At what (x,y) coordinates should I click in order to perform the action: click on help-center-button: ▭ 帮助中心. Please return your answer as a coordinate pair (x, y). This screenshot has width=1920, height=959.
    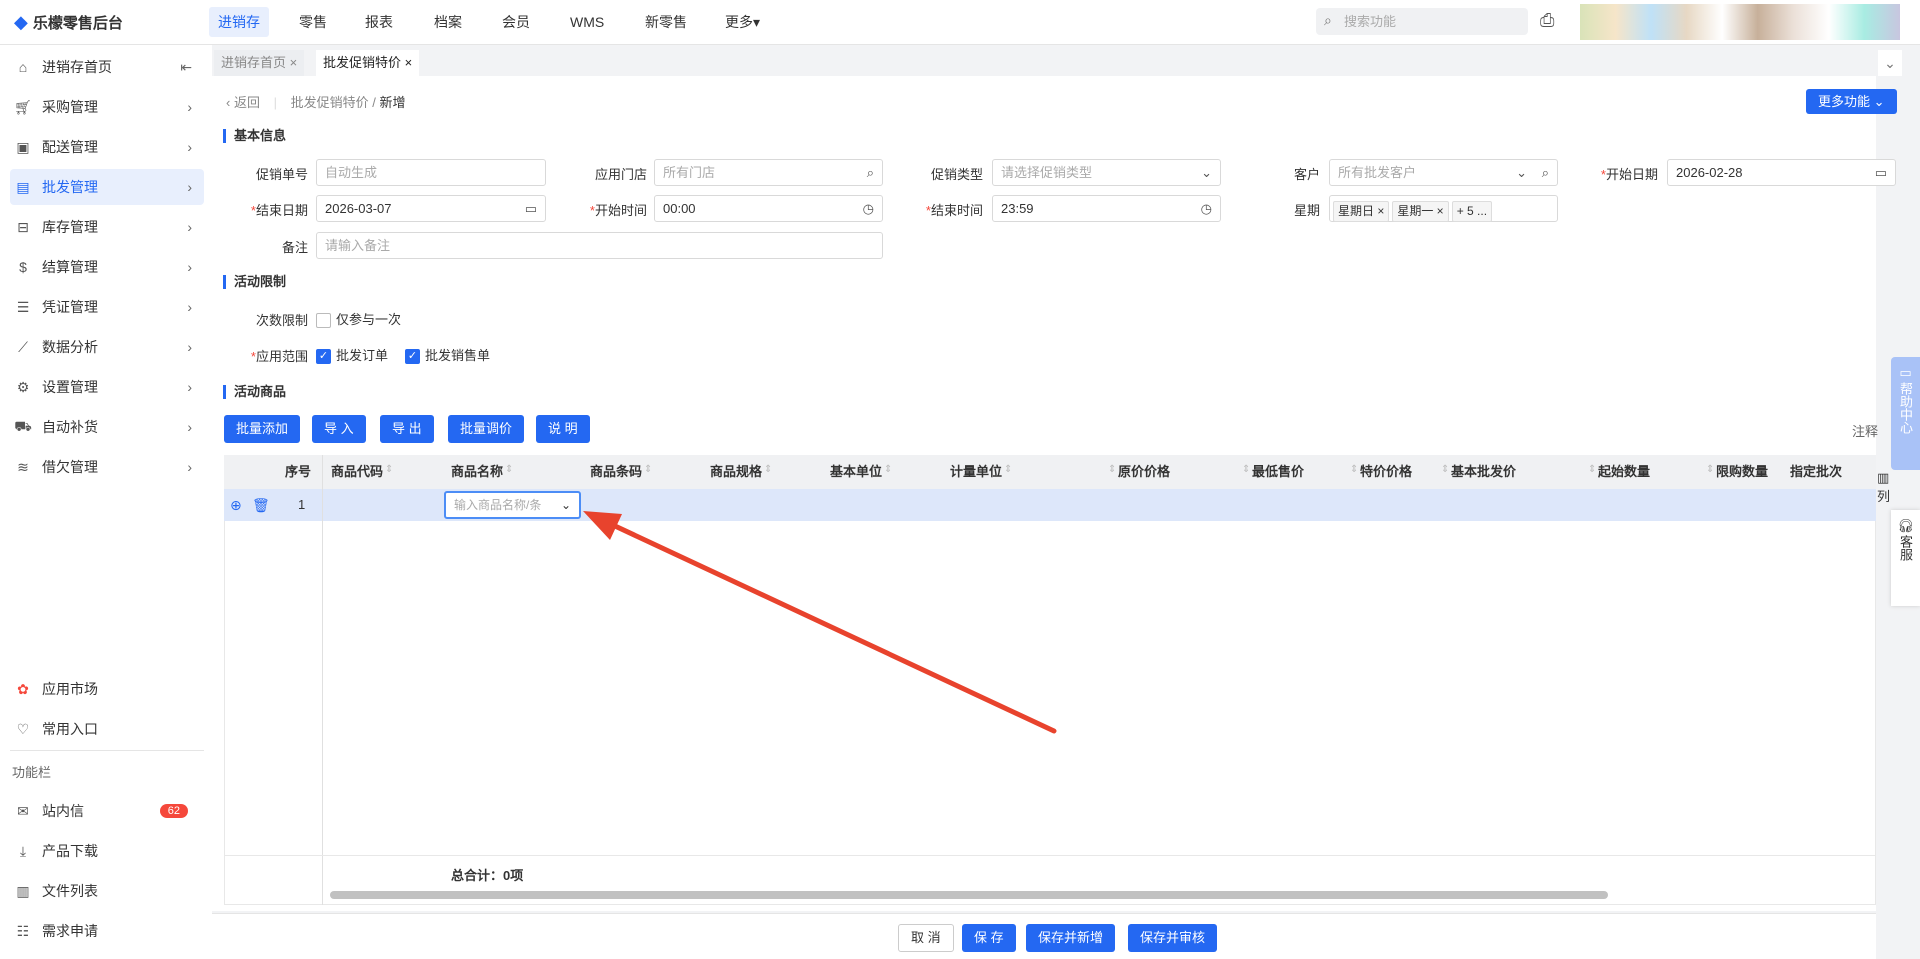
    Looking at the image, I should click on (1905, 413).